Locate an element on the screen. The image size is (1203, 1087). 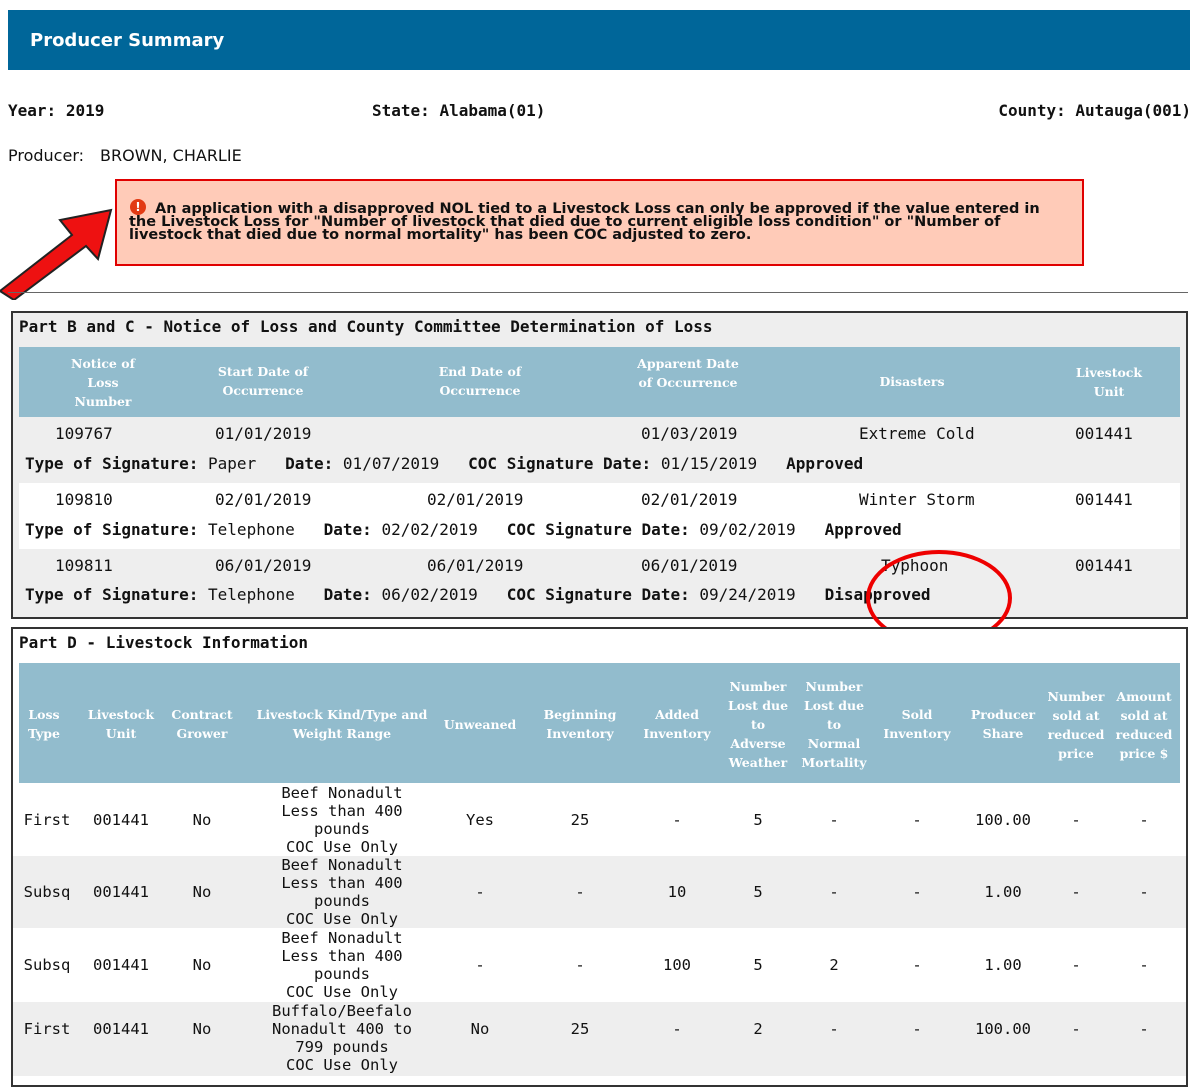
col-header-end-date: End Date of Occurrence is located at coordinates (480, 381).